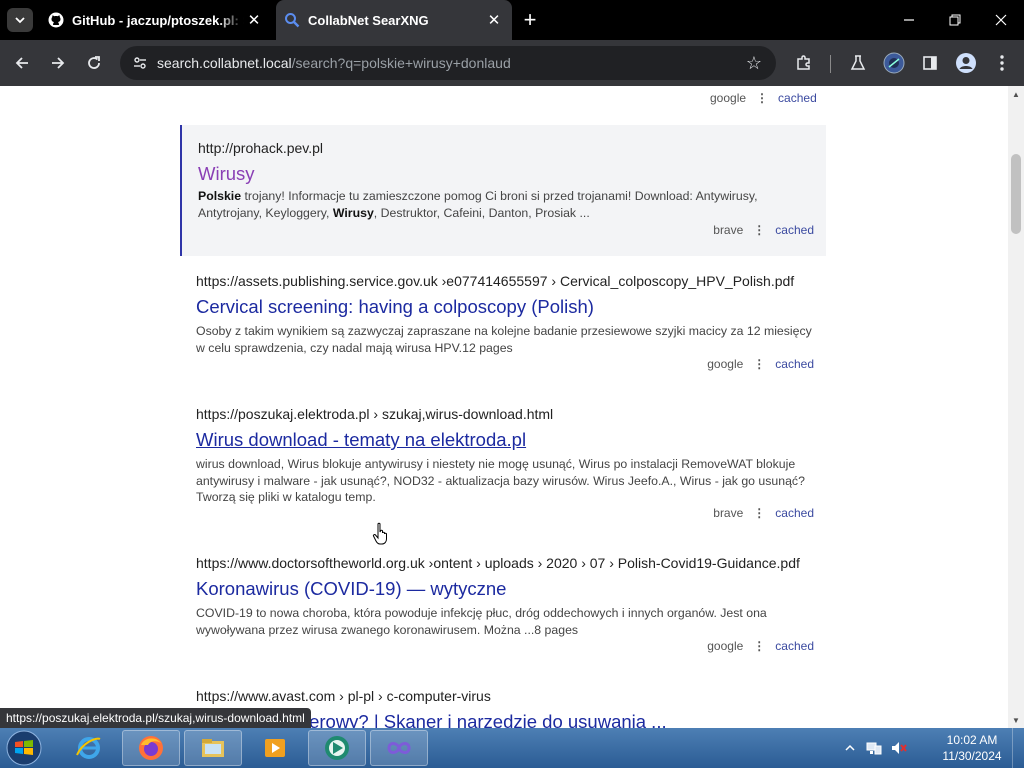 Image resolution: width=1024 pixels, height=768 pixels. I want to click on bookmark-star-icon: ☆, so click(754, 63).